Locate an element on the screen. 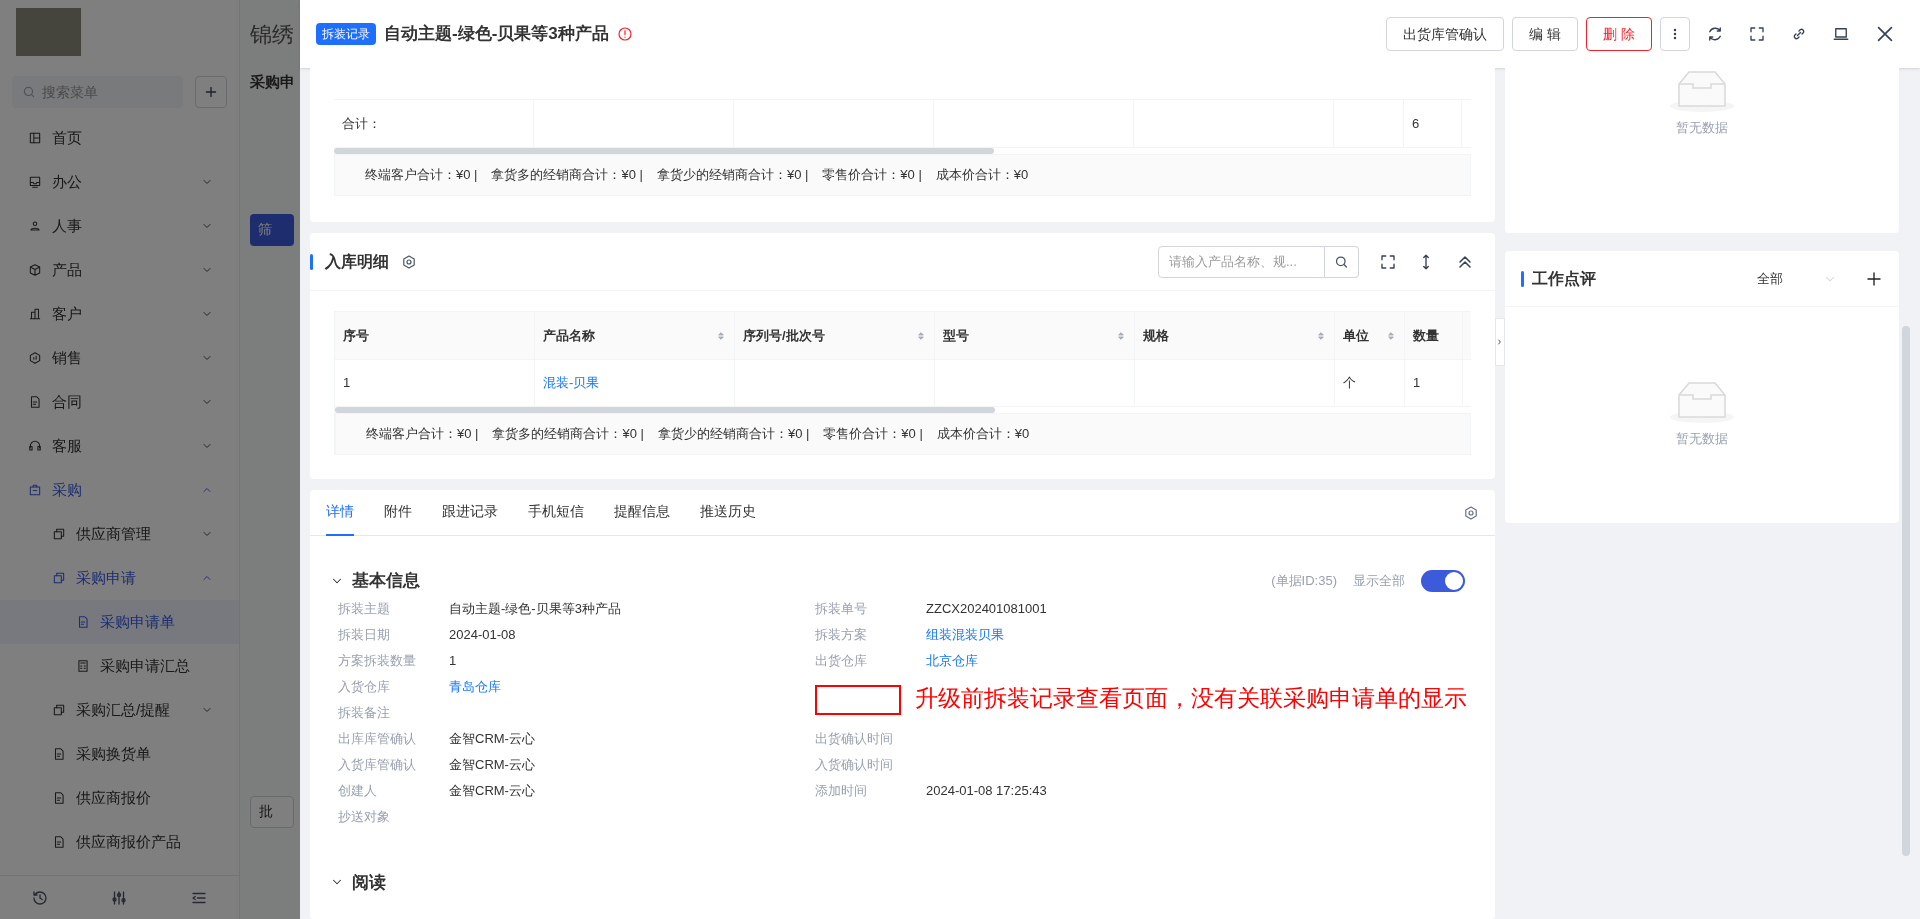  action-button: 编 辑 is located at coordinates (1545, 34).